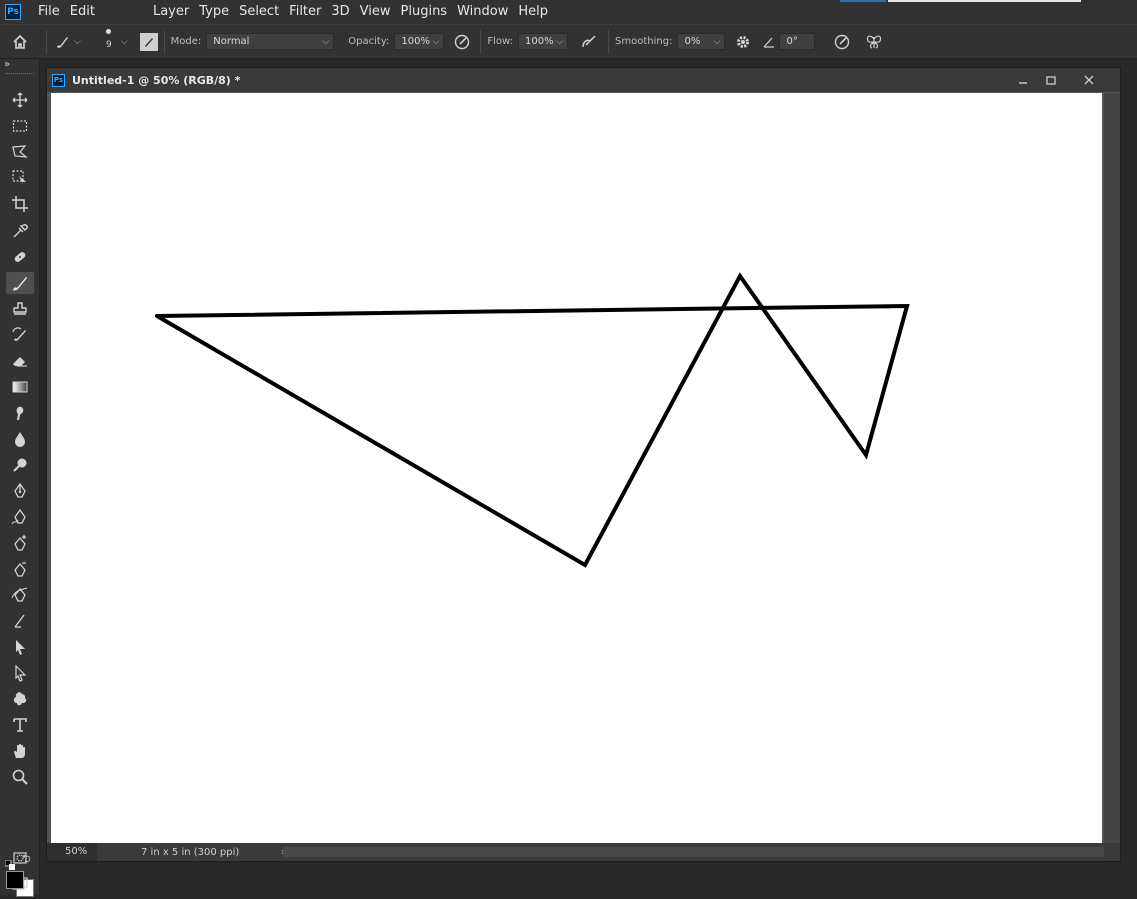  Describe the element at coordinates (20, 621) in the screenshot. I see `convert-point-tool-icon` at that location.